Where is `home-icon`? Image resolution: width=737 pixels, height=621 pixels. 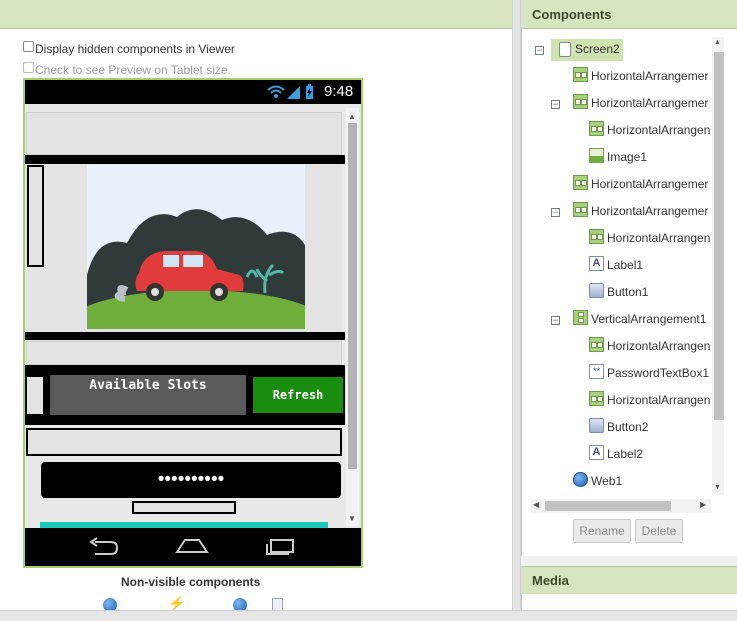
home-icon is located at coordinates (192, 546).